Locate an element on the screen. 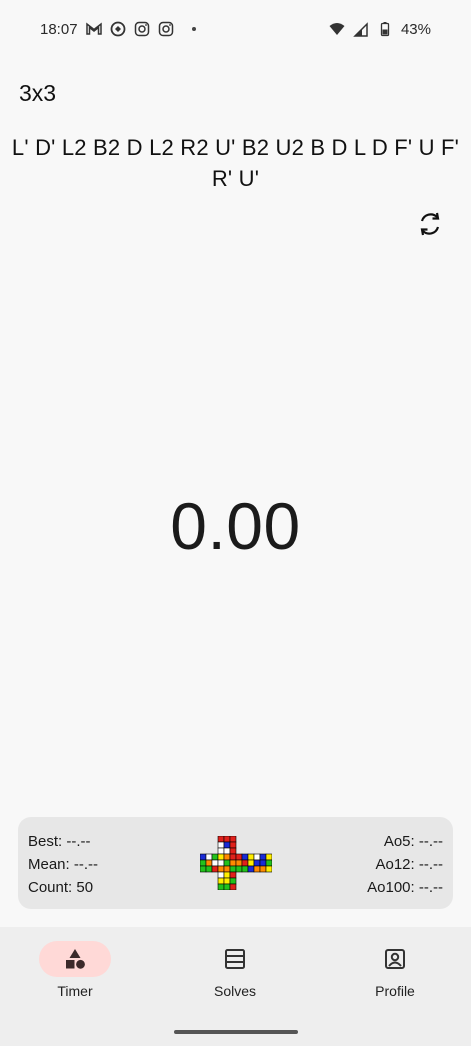 This screenshot has height=1046, width=471. stats-left: Best: --.-- Mean: --.-- Count: 50 is located at coordinates (63, 864).